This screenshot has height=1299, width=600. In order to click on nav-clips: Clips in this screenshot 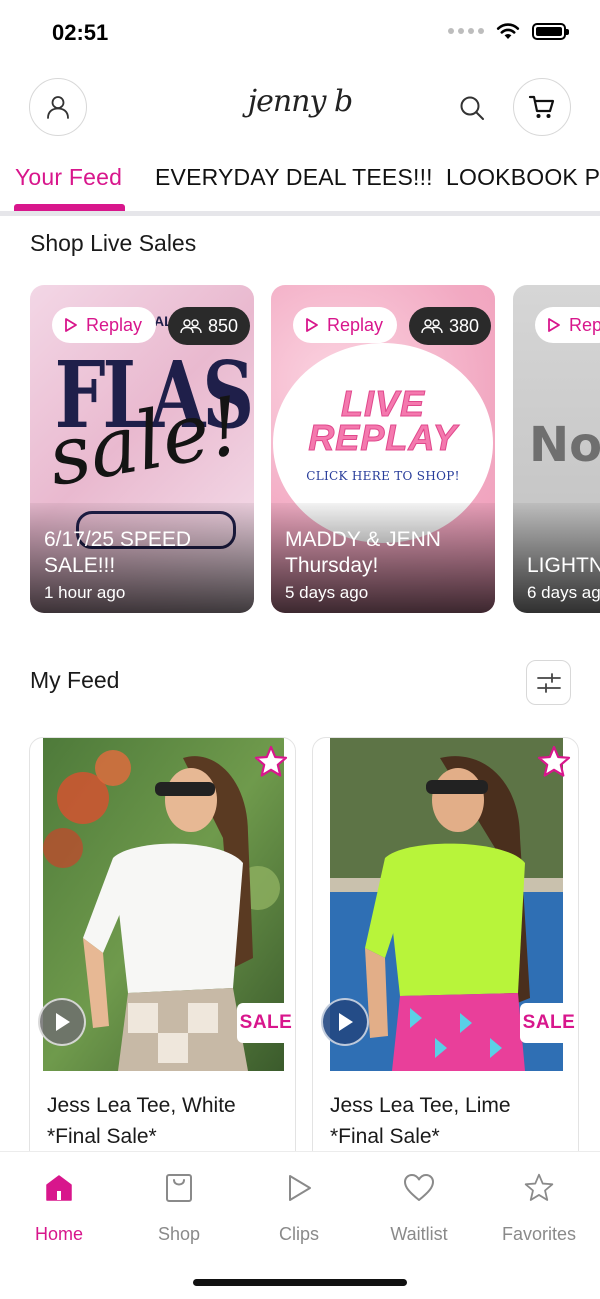, I will do `click(299, 1206)`.